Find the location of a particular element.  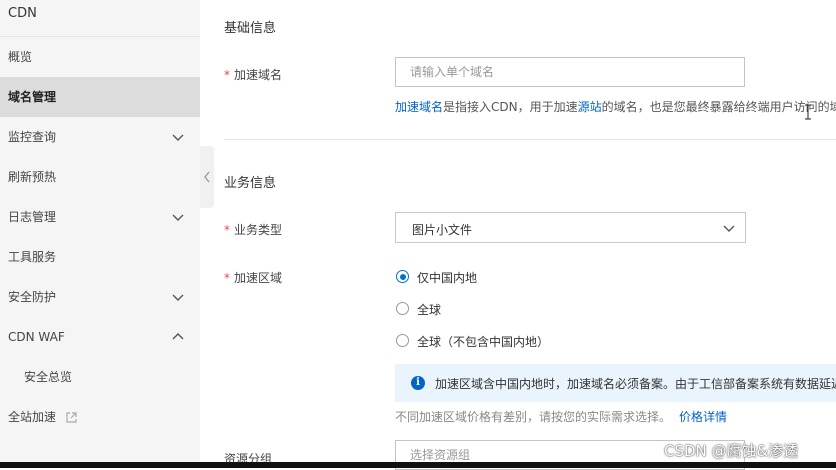

sidebar-item-label: 工具服务 is located at coordinates (32, 257).